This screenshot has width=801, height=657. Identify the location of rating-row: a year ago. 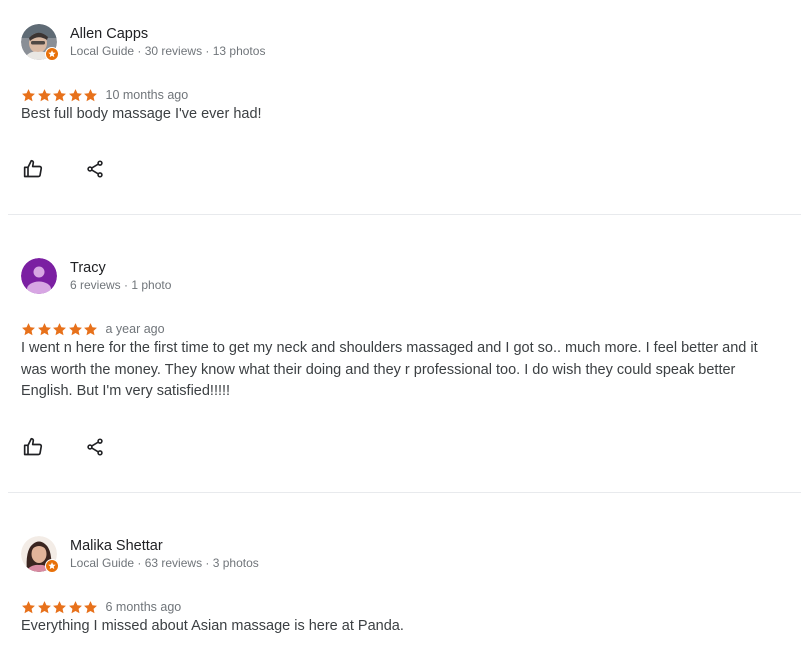
(93, 329).